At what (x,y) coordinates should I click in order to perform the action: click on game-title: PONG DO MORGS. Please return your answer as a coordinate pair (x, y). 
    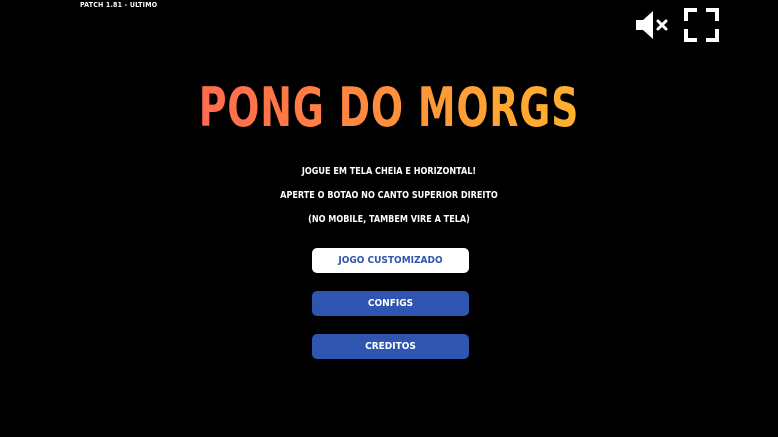
    Looking at the image, I should click on (389, 108).